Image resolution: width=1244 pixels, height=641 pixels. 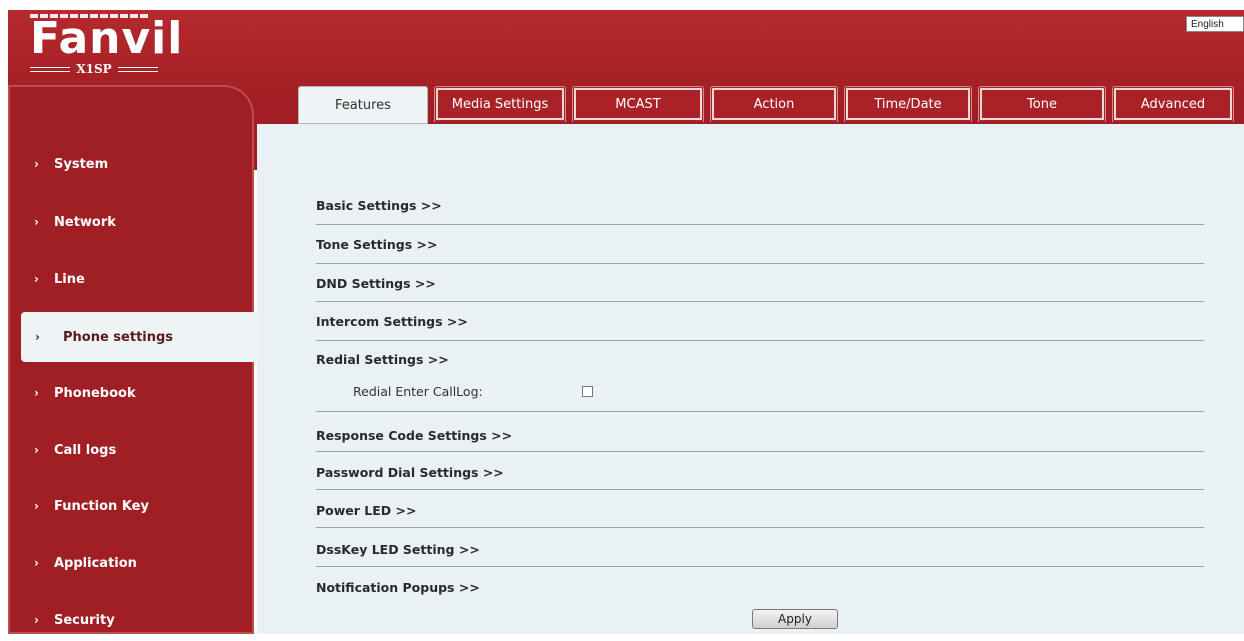 I want to click on tab-media-settings: Media Settings, so click(x=500, y=104).